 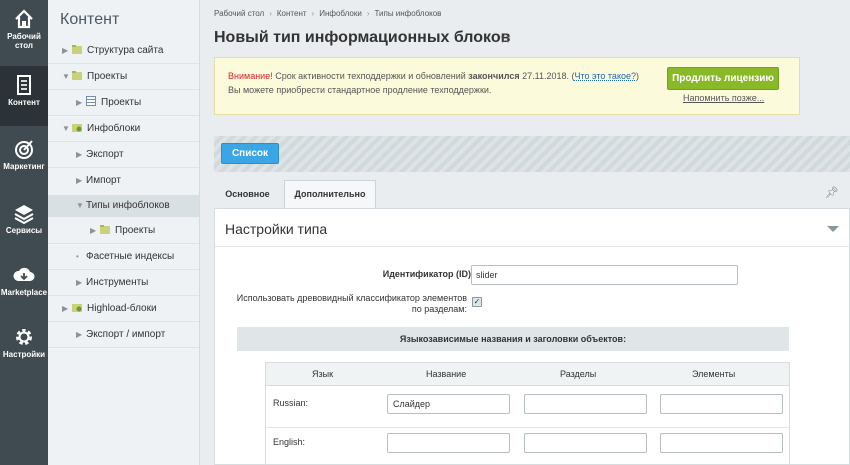 I want to click on sections-input-ru, so click(x=585, y=404).